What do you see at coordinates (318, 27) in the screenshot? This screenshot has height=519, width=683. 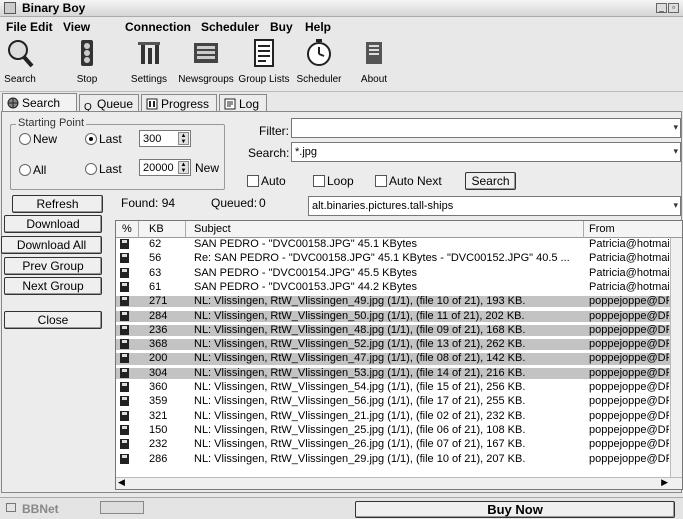 I see `menu-help: Help` at bounding box center [318, 27].